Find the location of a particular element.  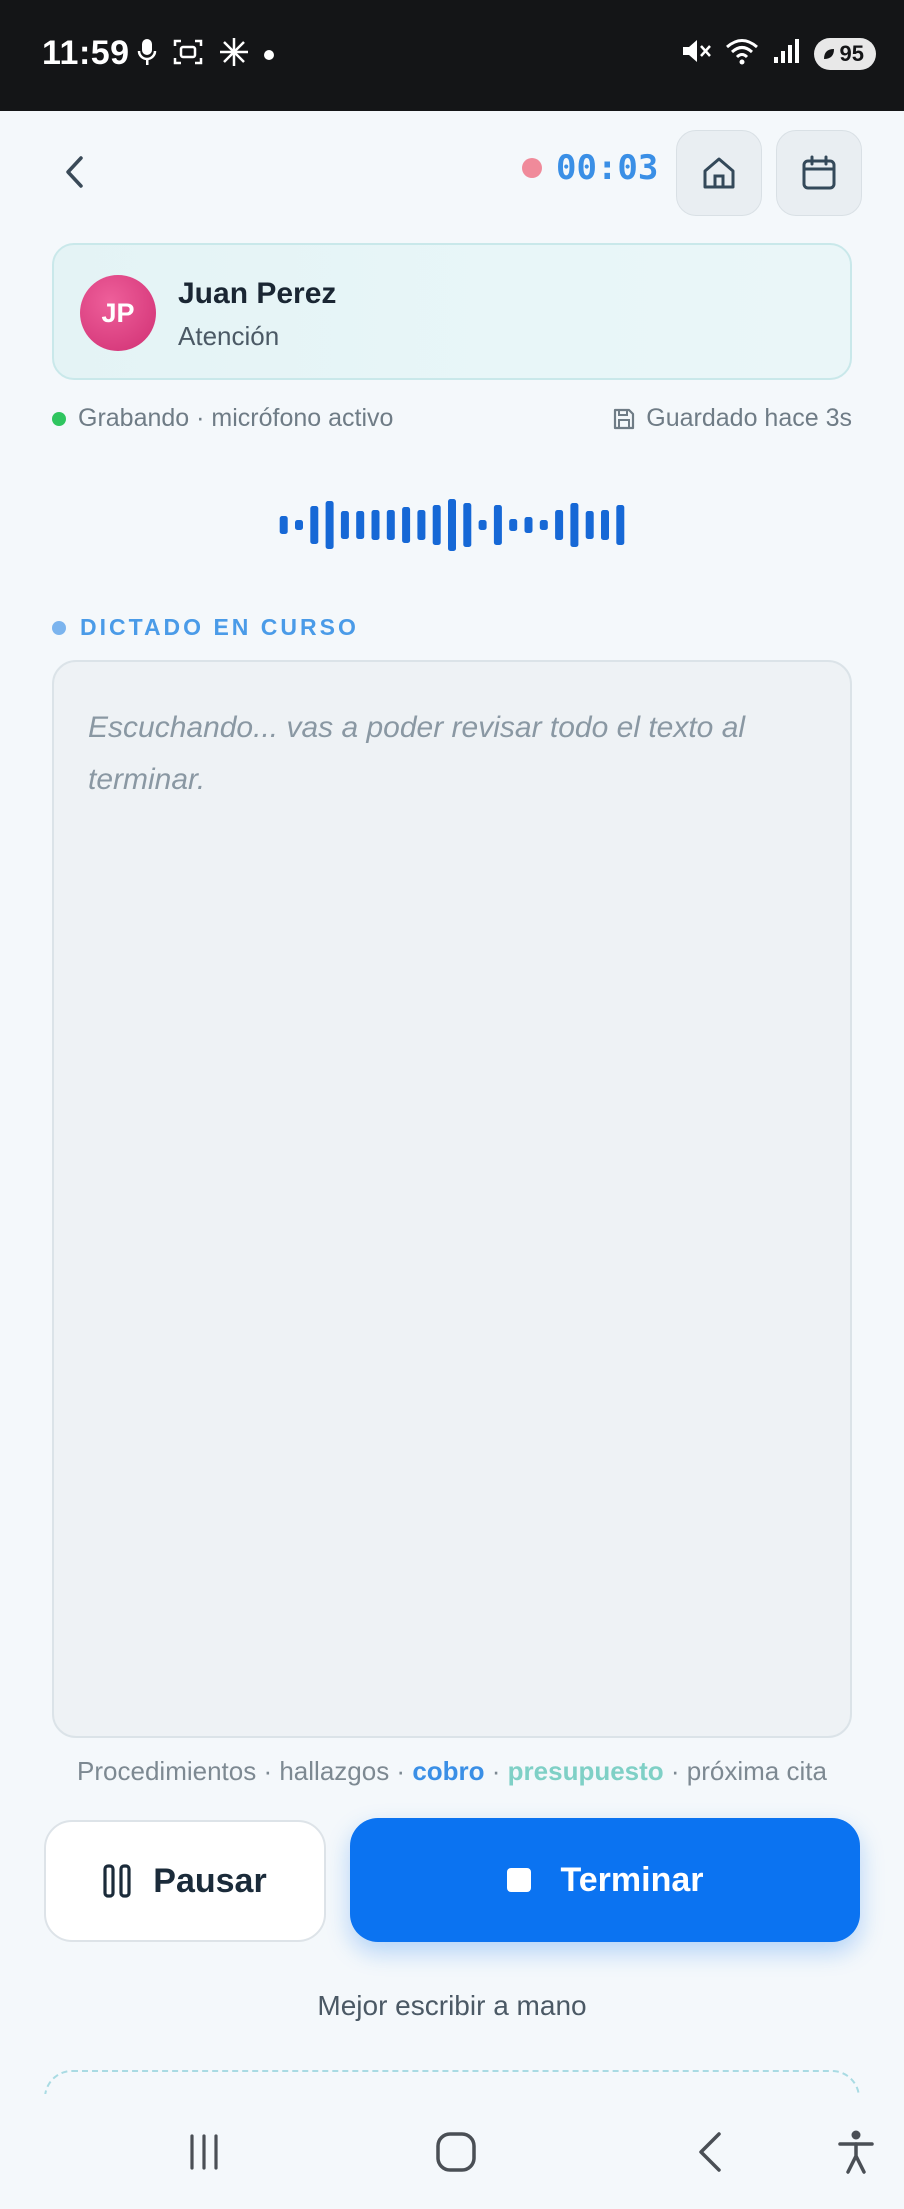

keyword-cobro: cobro is located at coordinates (448, 1771).